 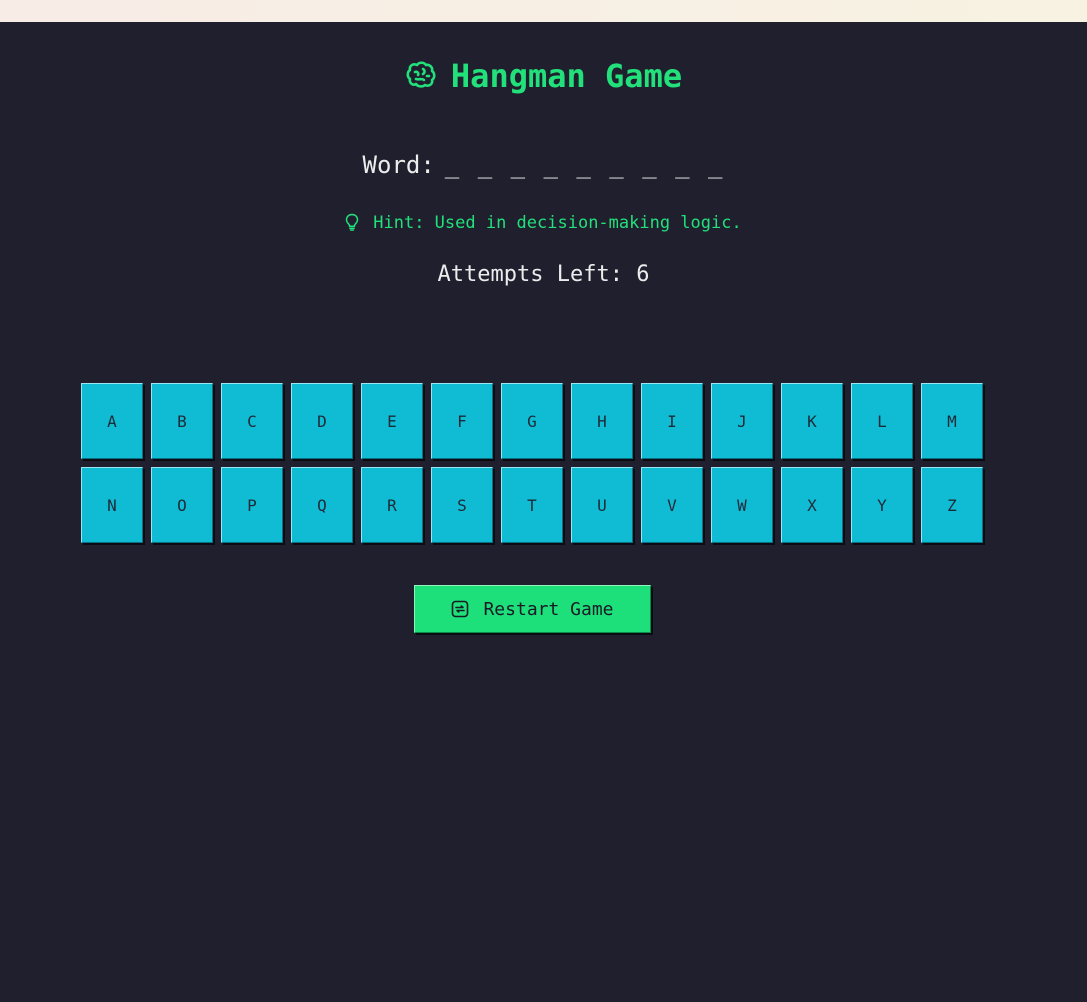 What do you see at coordinates (584, 165) in the screenshot?
I see `word-blanks: _ _ _ _ _ _ _ _ _` at bounding box center [584, 165].